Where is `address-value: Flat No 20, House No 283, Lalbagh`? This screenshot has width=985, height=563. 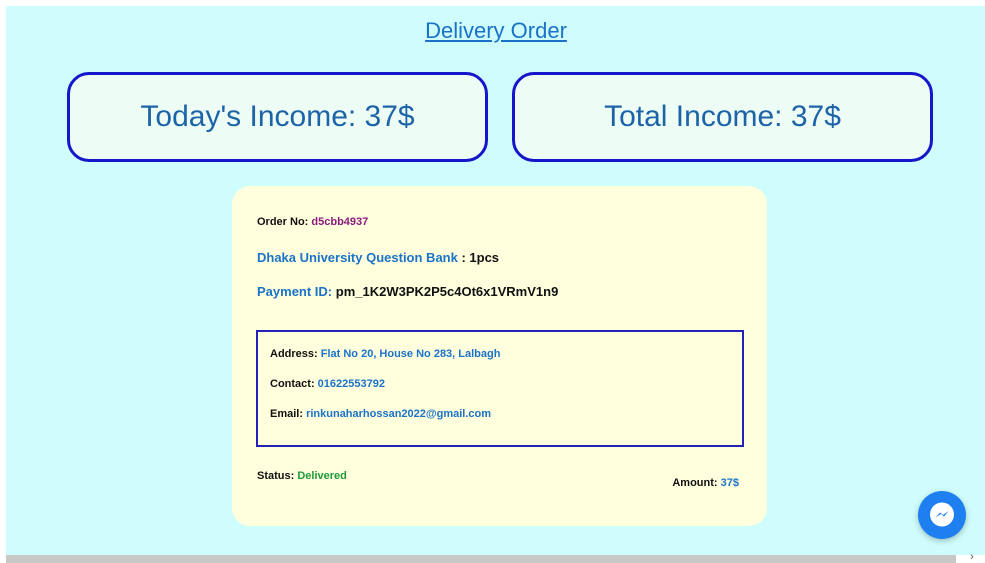
address-value: Flat No 20, House No 283, Lalbagh is located at coordinates (410, 354).